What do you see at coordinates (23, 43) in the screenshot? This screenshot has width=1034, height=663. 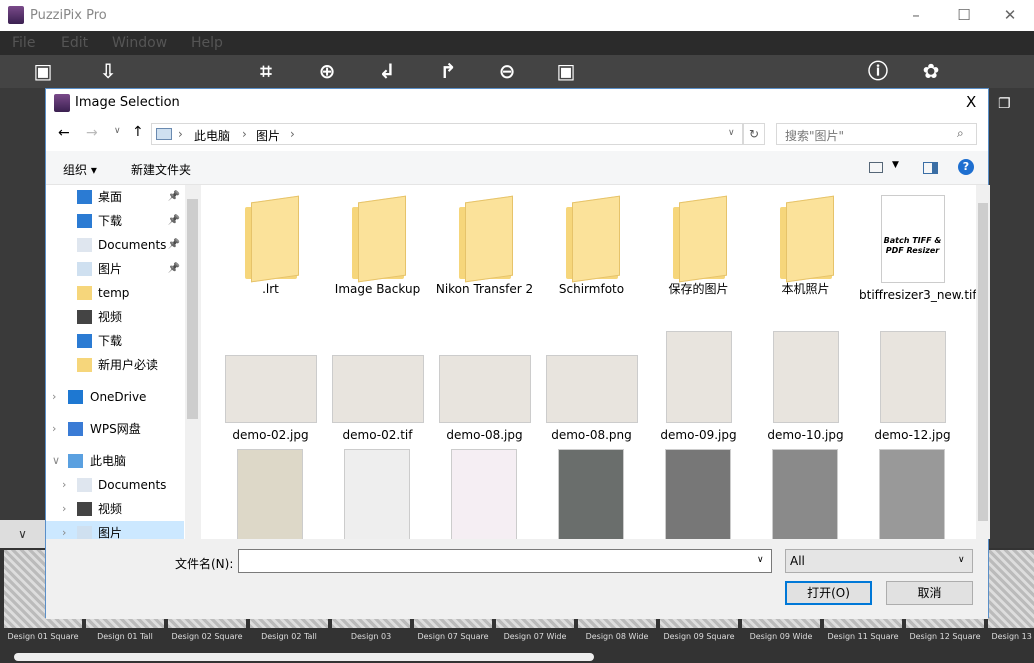 I see `menu-file: File` at bounding box center [23, 43].